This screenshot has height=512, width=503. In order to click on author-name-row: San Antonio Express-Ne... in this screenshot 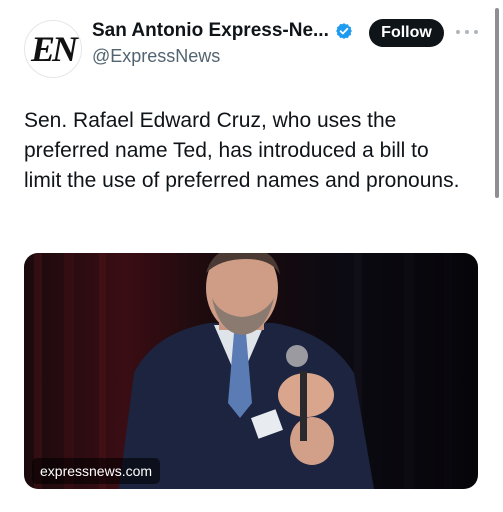, I will do `click(222, 31)`.